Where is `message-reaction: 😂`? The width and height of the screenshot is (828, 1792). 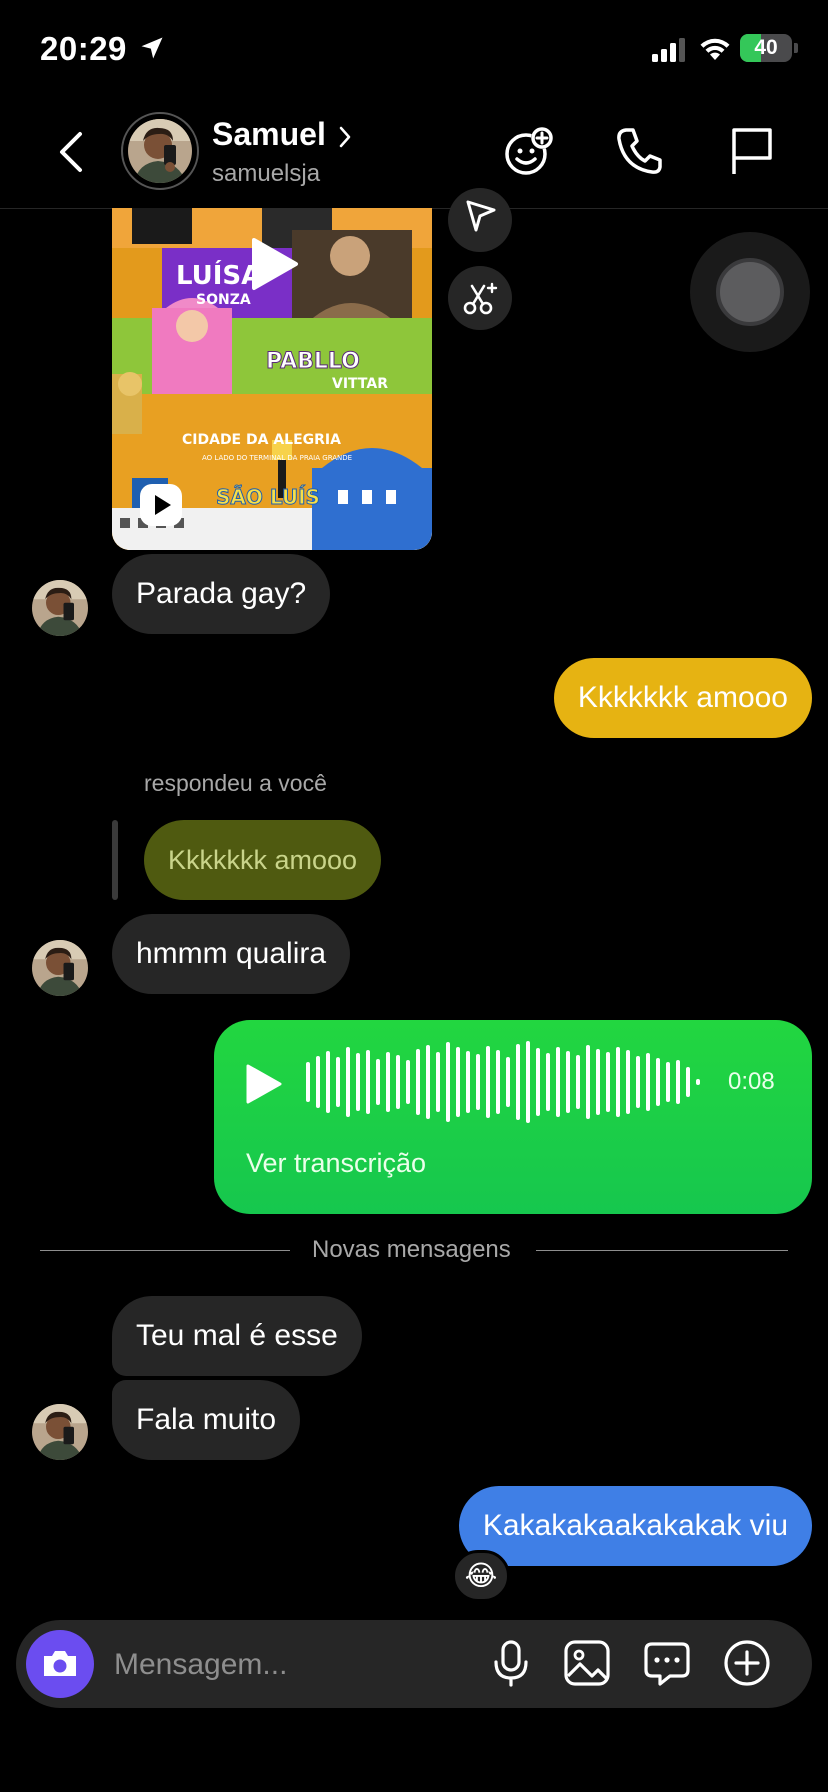 message-reaction: 😂 is located at coordinates (481, 1576).